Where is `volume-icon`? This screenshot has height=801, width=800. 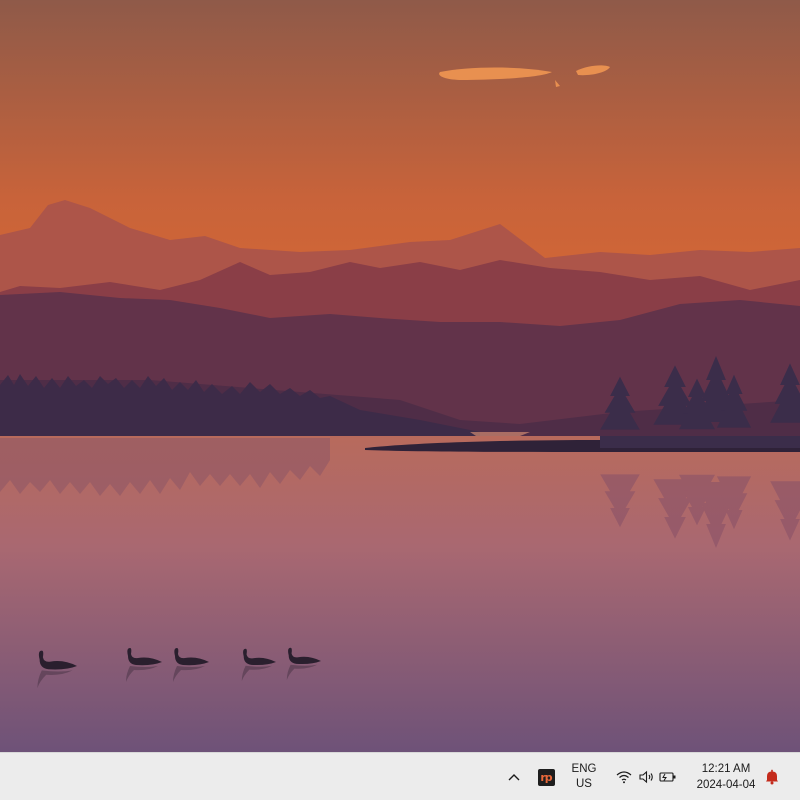
volume-icon is located at coordinates (646, 777).